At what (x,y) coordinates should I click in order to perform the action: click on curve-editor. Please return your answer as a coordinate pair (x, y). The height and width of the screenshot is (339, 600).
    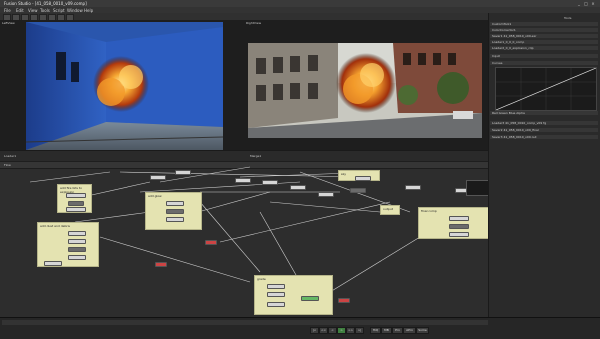
    Looking at the image, I should click on (546, 89).